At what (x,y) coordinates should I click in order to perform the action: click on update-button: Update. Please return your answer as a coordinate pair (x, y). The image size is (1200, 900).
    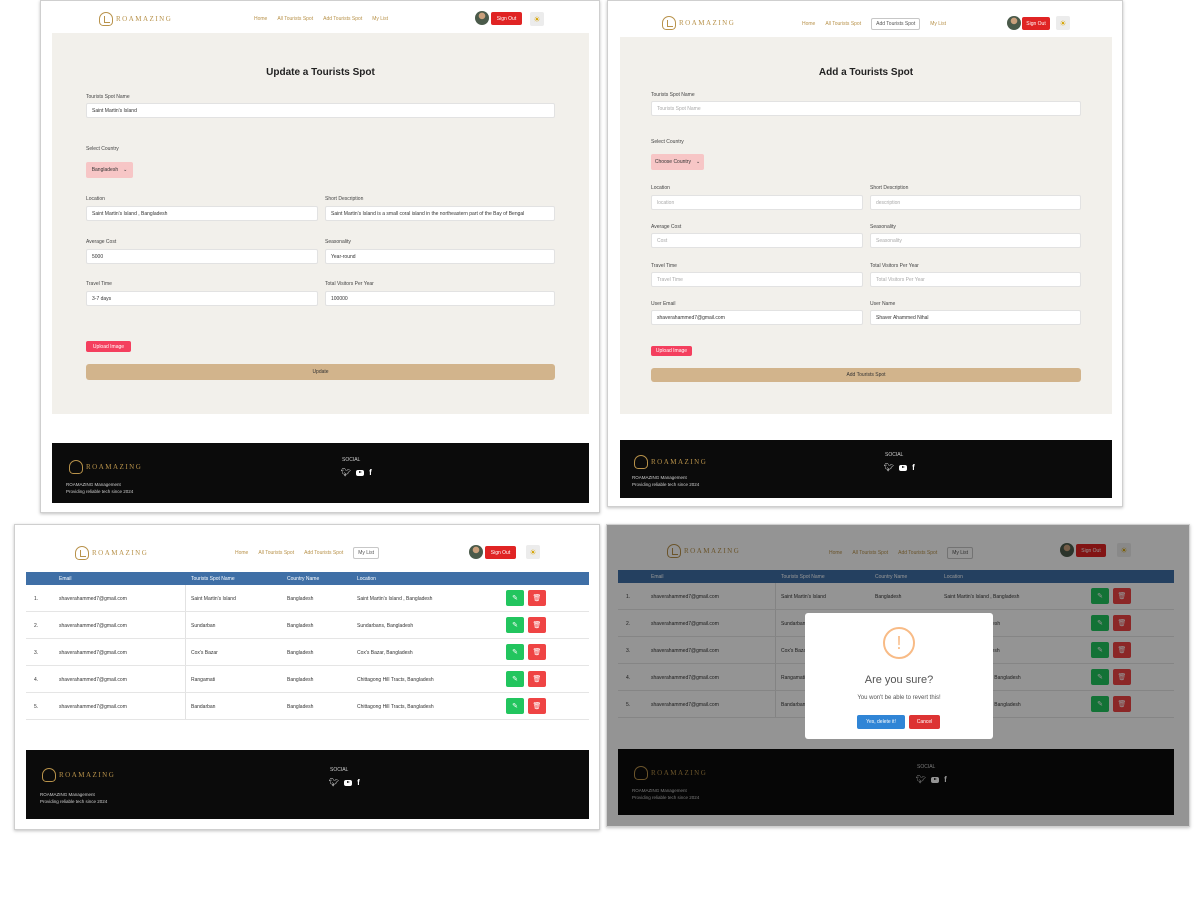
    Looking at the image, I should click on (320, 372).